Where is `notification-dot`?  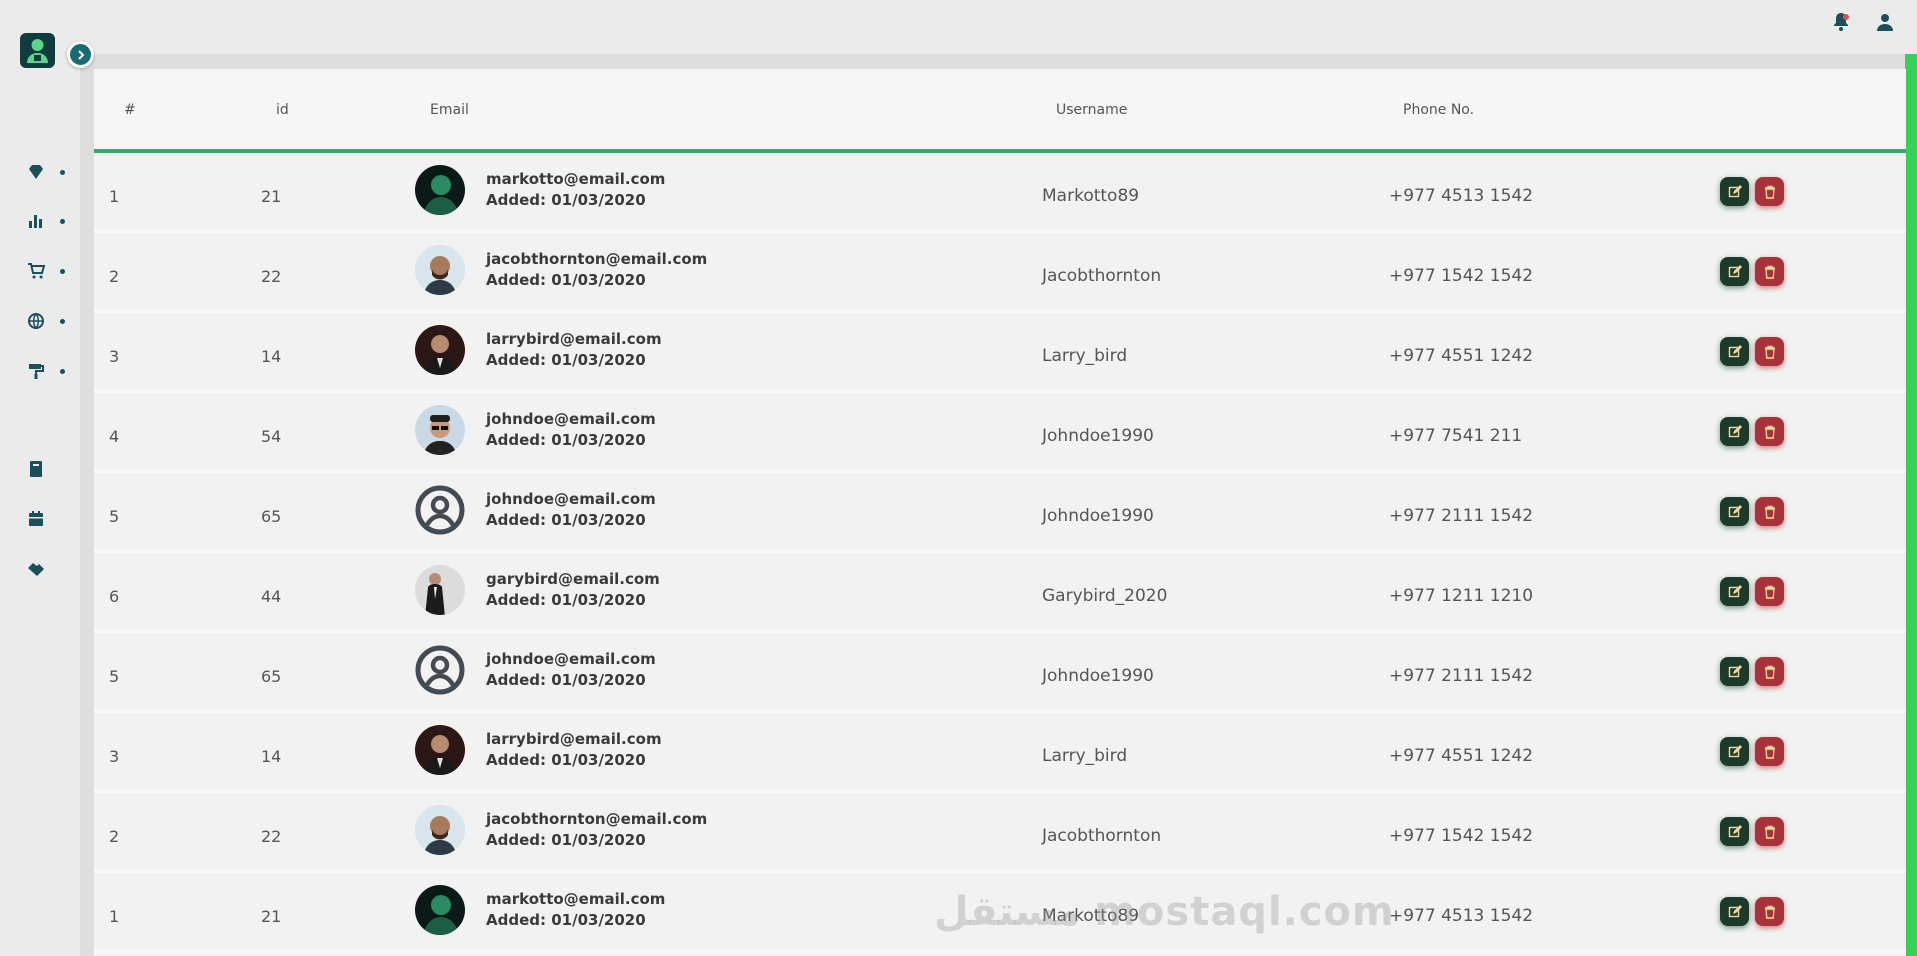 notification-dot is located at coordinates (1846, 17).